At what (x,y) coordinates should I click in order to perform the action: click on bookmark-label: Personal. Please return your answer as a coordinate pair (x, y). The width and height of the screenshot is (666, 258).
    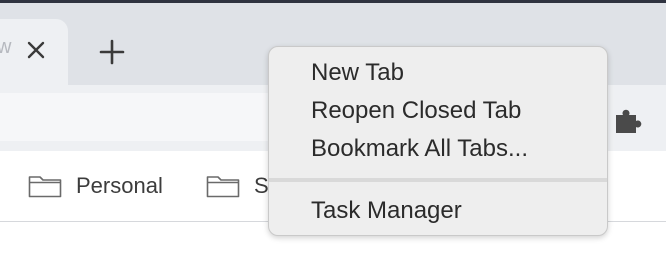
    Looking at the image, I should click on (119, 185).